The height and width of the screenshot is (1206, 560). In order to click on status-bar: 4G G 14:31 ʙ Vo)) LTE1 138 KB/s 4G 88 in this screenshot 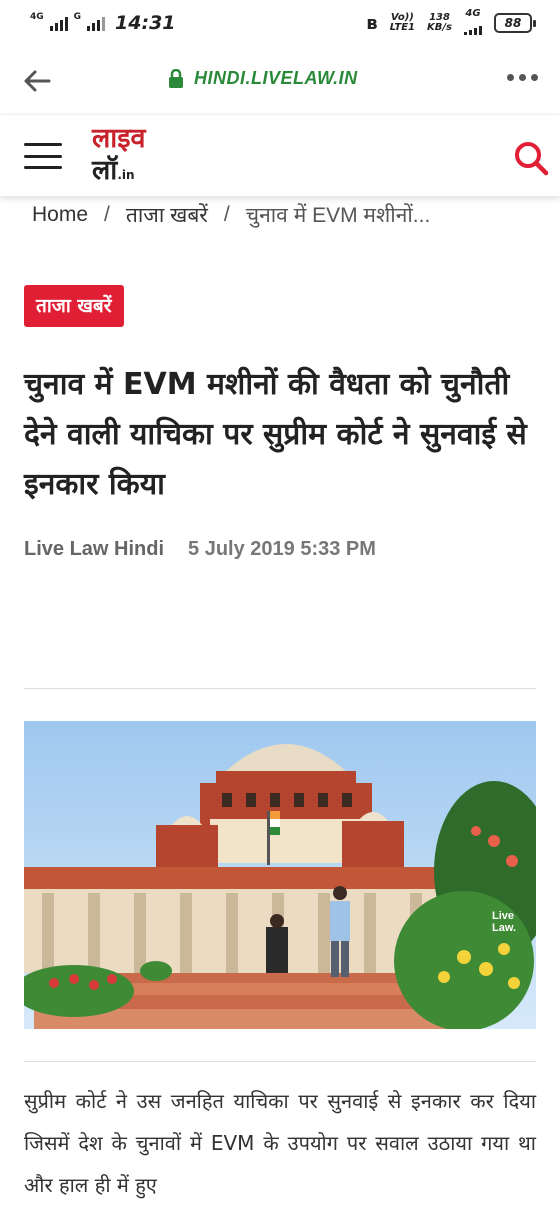, I will do `click(280, 23)`.